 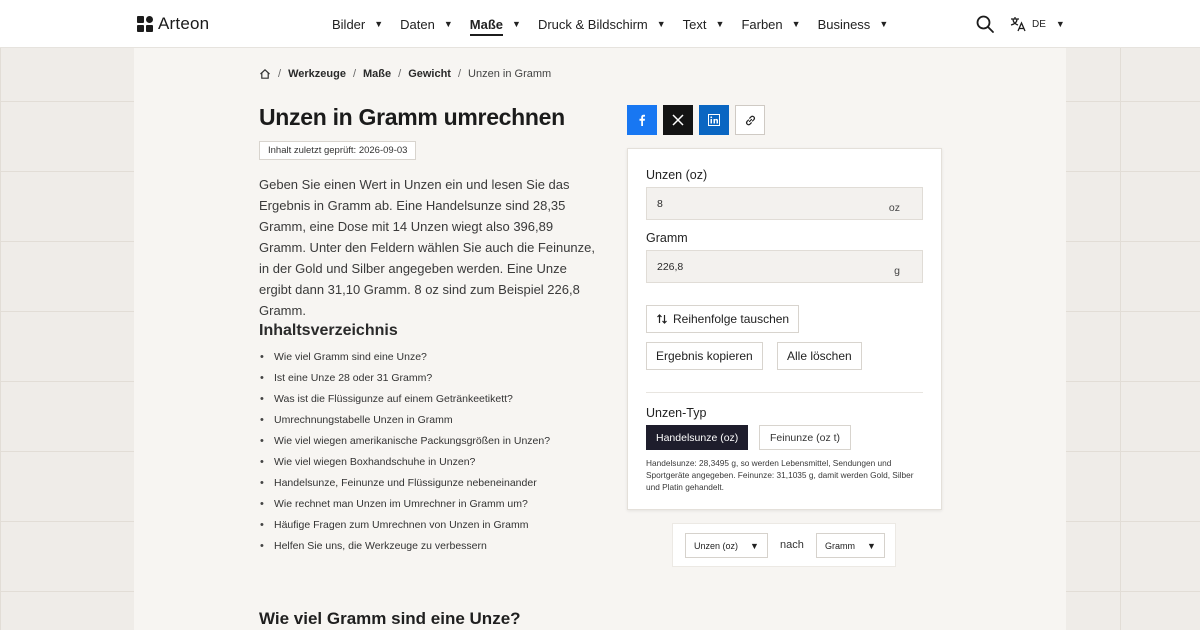 What do you see at coordinates (592, 24) in the screenshot?
I see `nav-label: Druck & Bildschirm` at bounding box center [592, 24].